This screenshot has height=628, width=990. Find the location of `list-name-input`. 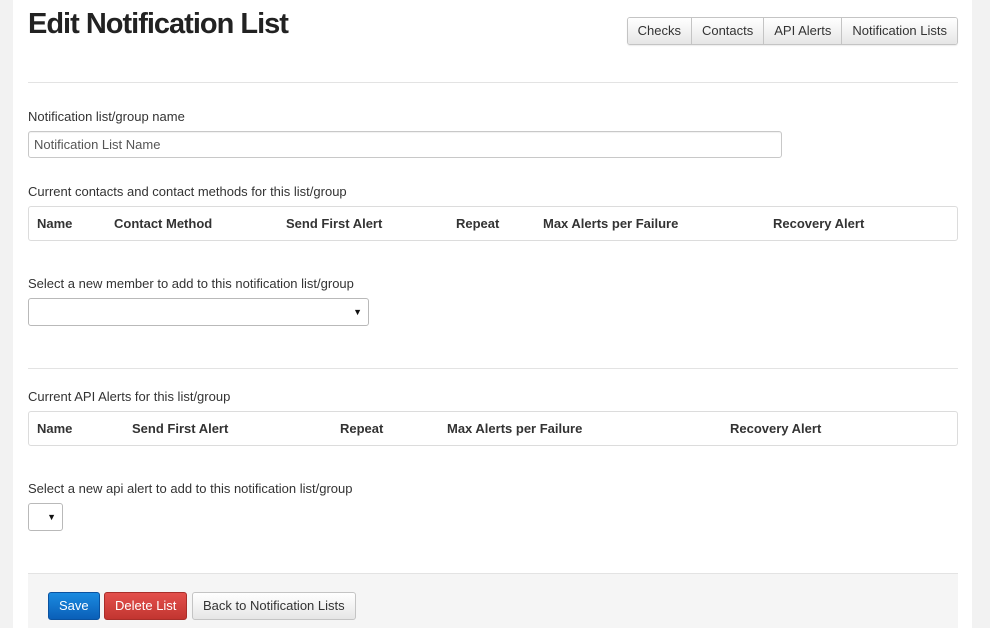

list-name-input is located at coordinates (405, 144).